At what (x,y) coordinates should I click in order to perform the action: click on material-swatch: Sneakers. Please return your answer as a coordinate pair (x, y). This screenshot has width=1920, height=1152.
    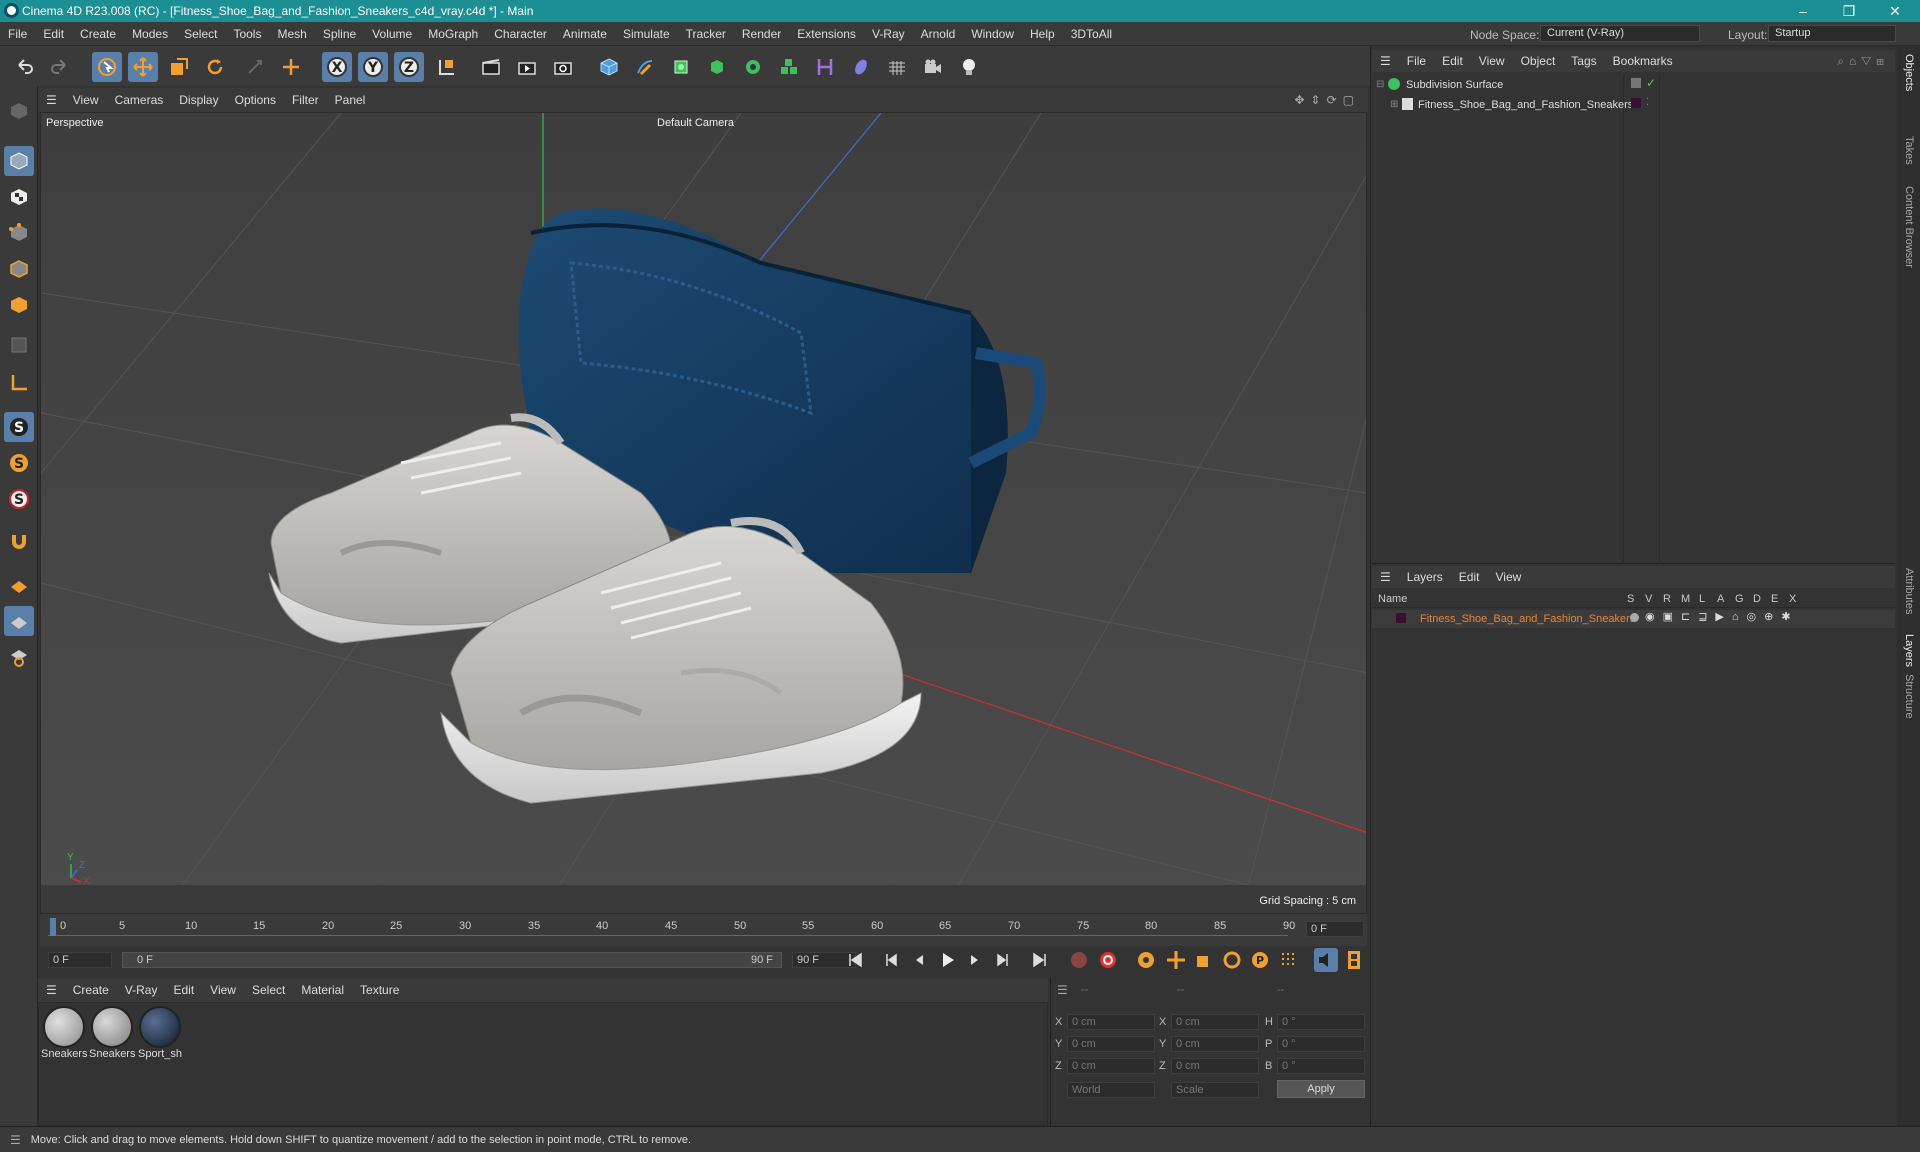
    Looking at the image, I should click on (64, 1035).